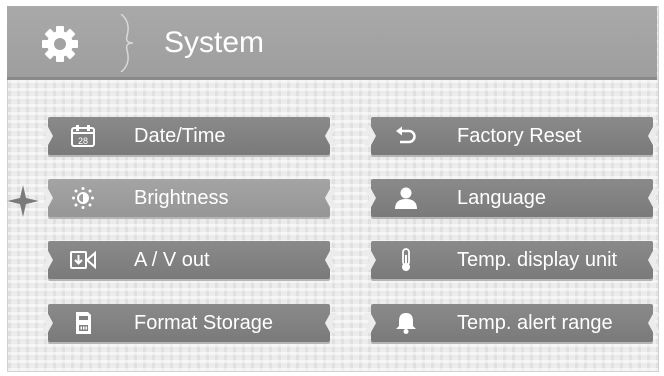 The image size is (664, 376). Describe the element at coordinates (83, 323) in the screenshot. I see `storage-icon` at that location.